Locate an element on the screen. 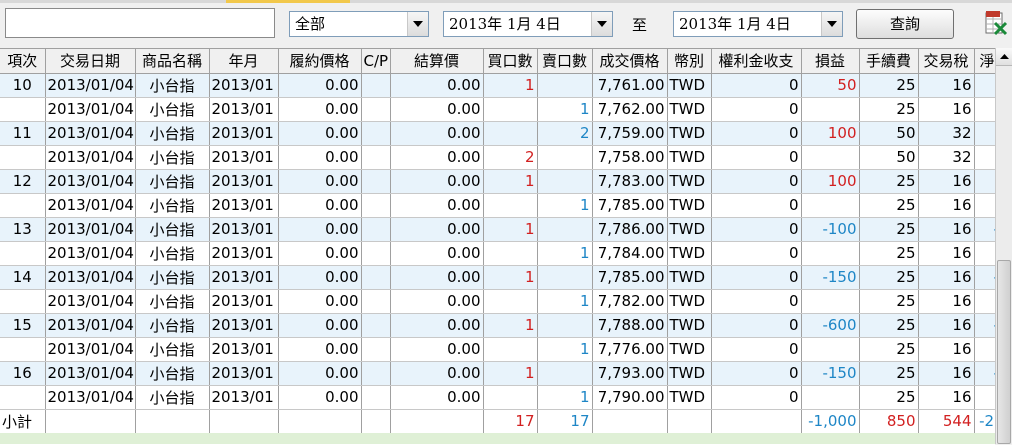  cell-pnl: -150 is located at coordinates (830, 373).